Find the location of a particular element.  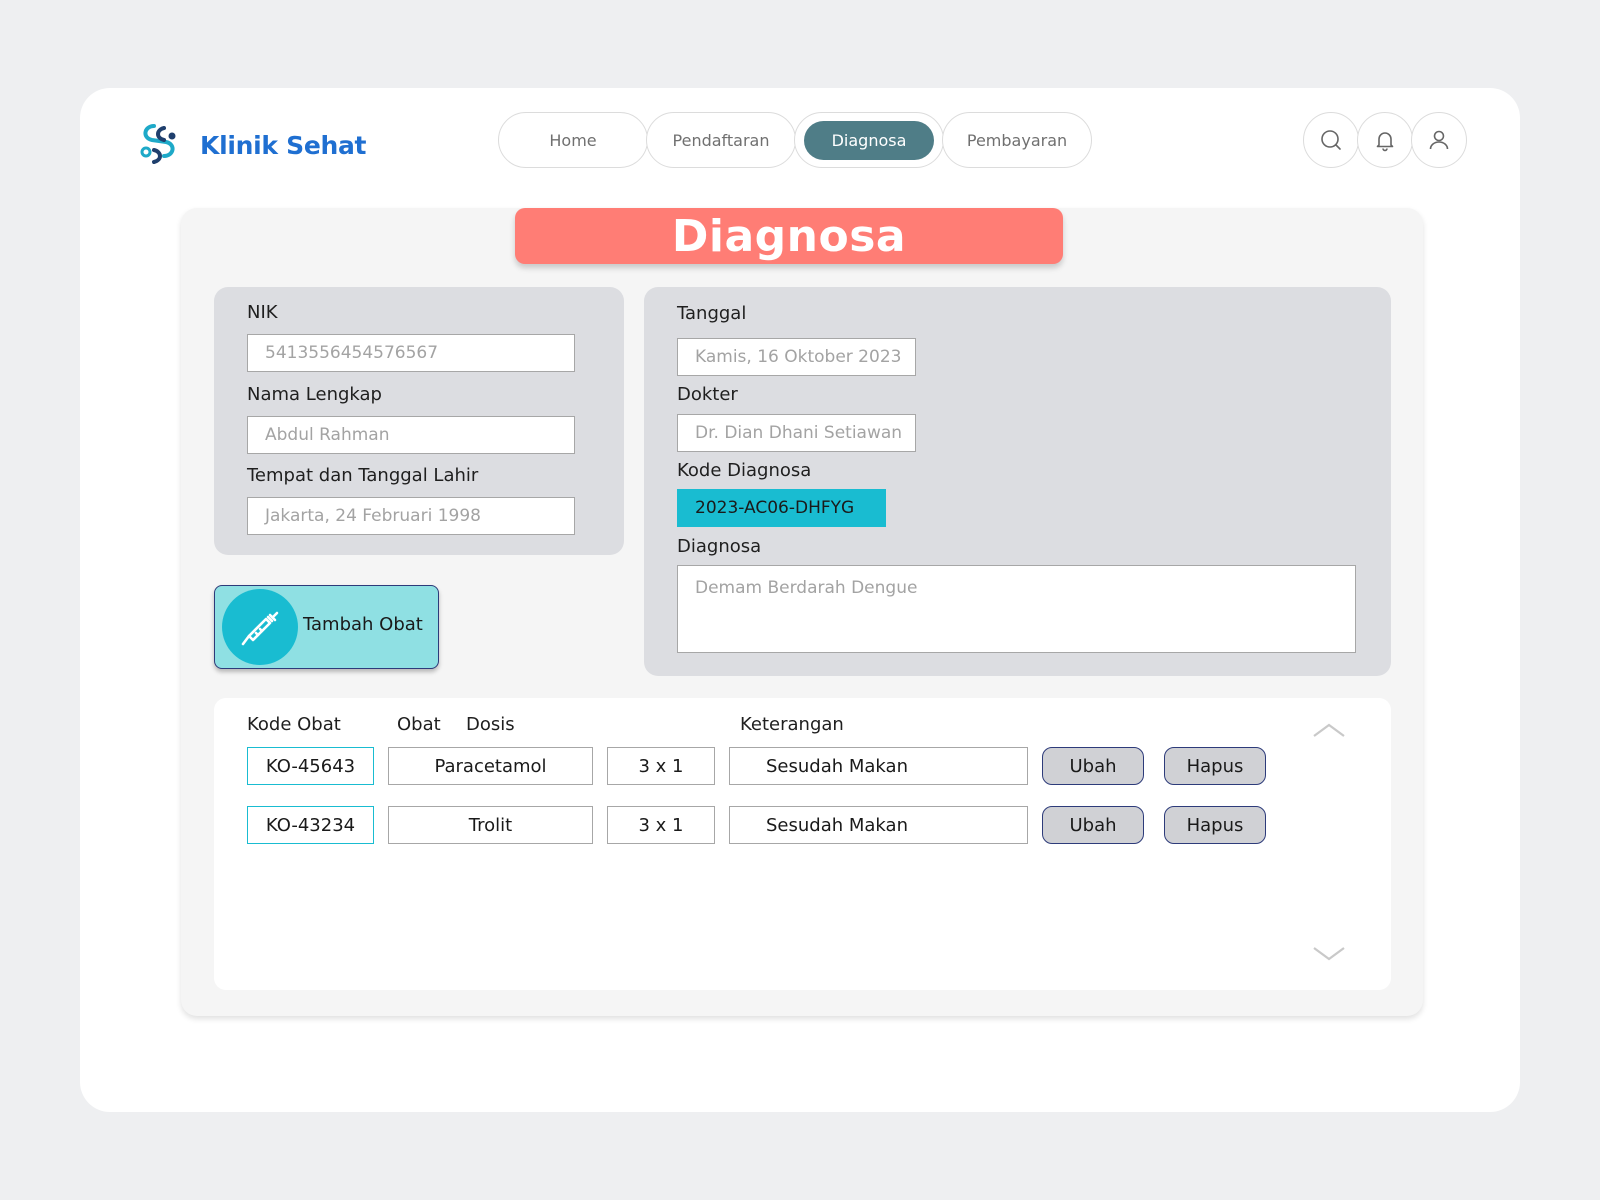

header-keterangan: Keterangan is located at coordinates (792, 724).